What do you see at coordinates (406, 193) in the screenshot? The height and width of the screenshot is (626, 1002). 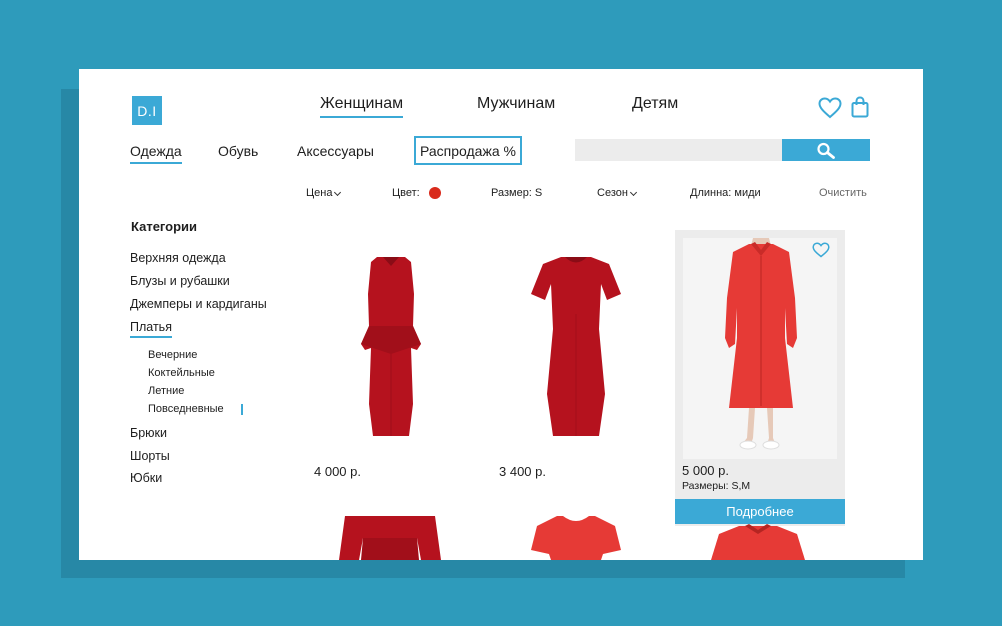 I see `filter-color-label: Цвет:` at bounding box center [406, 193].